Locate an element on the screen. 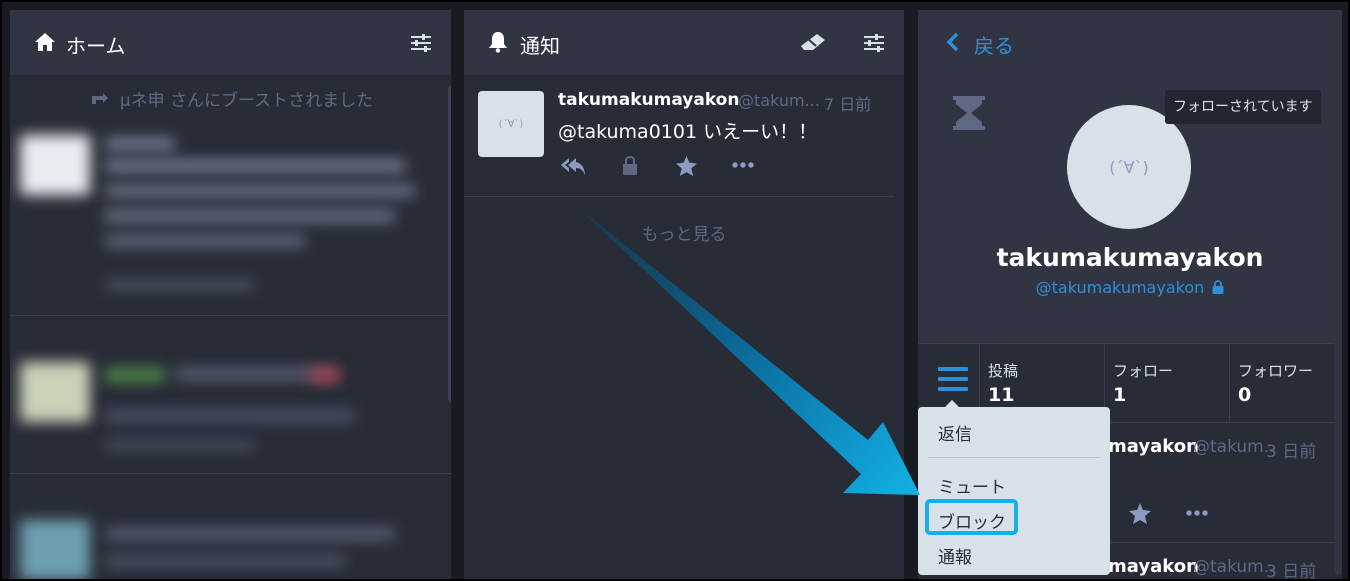 The image size is (1350, 581). boost-icon is located at coordinates (99, 98).